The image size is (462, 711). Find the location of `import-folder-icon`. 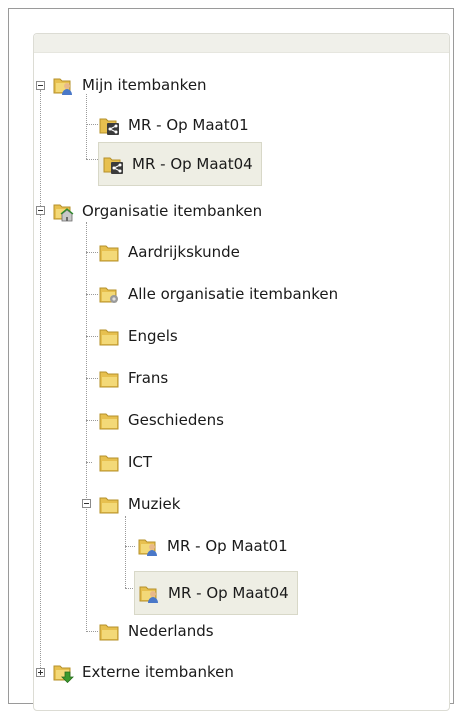

import-folder-icon is located at coordinates (63, 672).